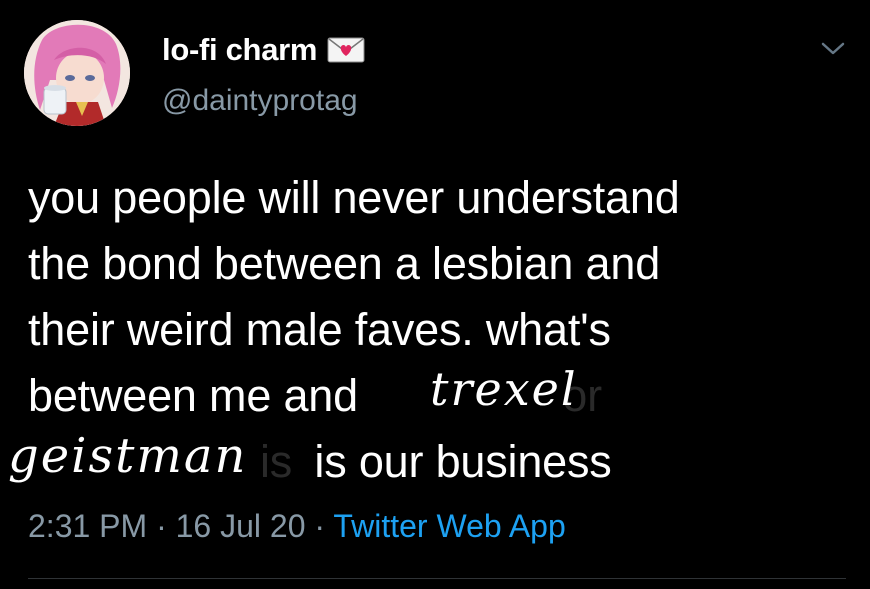 The width and height of the screenshot is (870, 589). What do you see at coordinates (87, 526) in the screenshot?
I see `tweet-time: 2:31 PM` at bounding box center [87, 526].